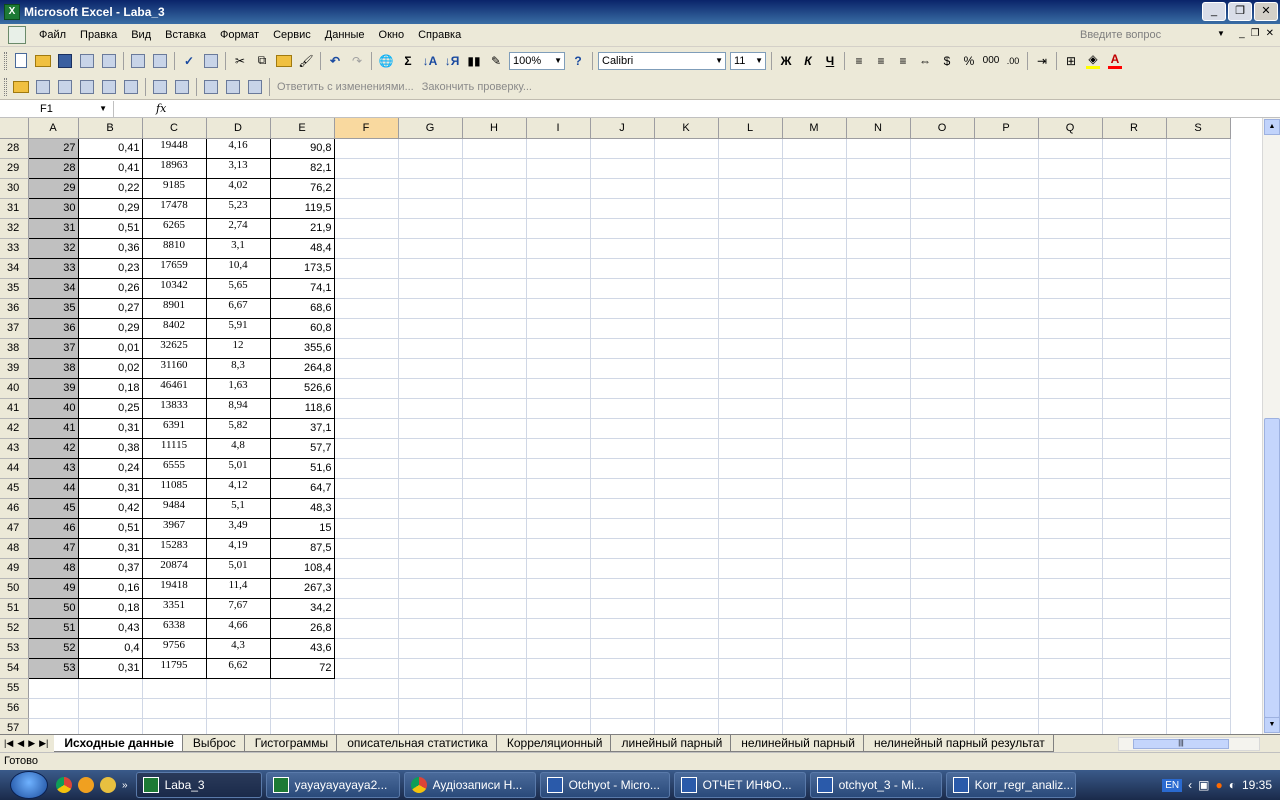  What do you see at coordinates (240, 61) in the screenshot?
I see `cut-button: ✂` at bounding box center [240, 61].